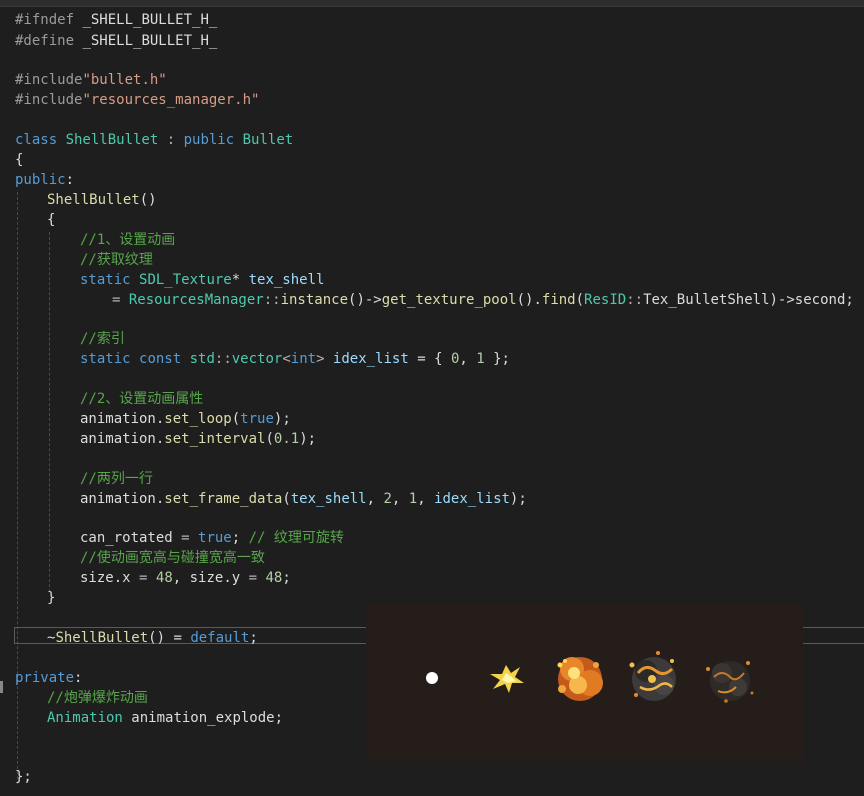  I want to click on code-line: //炮弹爆炸动画, so click(97, 698).